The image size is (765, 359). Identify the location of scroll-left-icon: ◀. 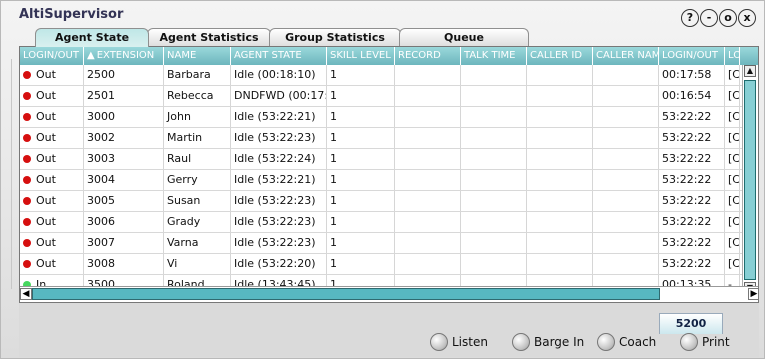
(26, 294).